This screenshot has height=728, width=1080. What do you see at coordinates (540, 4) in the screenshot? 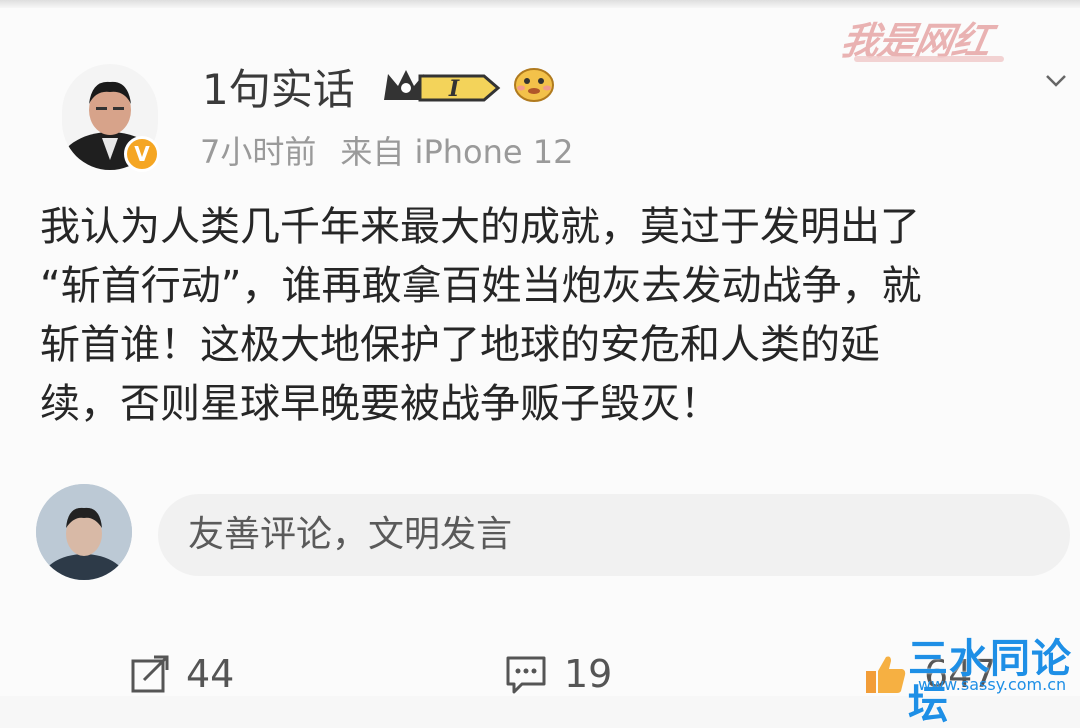
I see `top-divider` at bounding box center [540, 4].